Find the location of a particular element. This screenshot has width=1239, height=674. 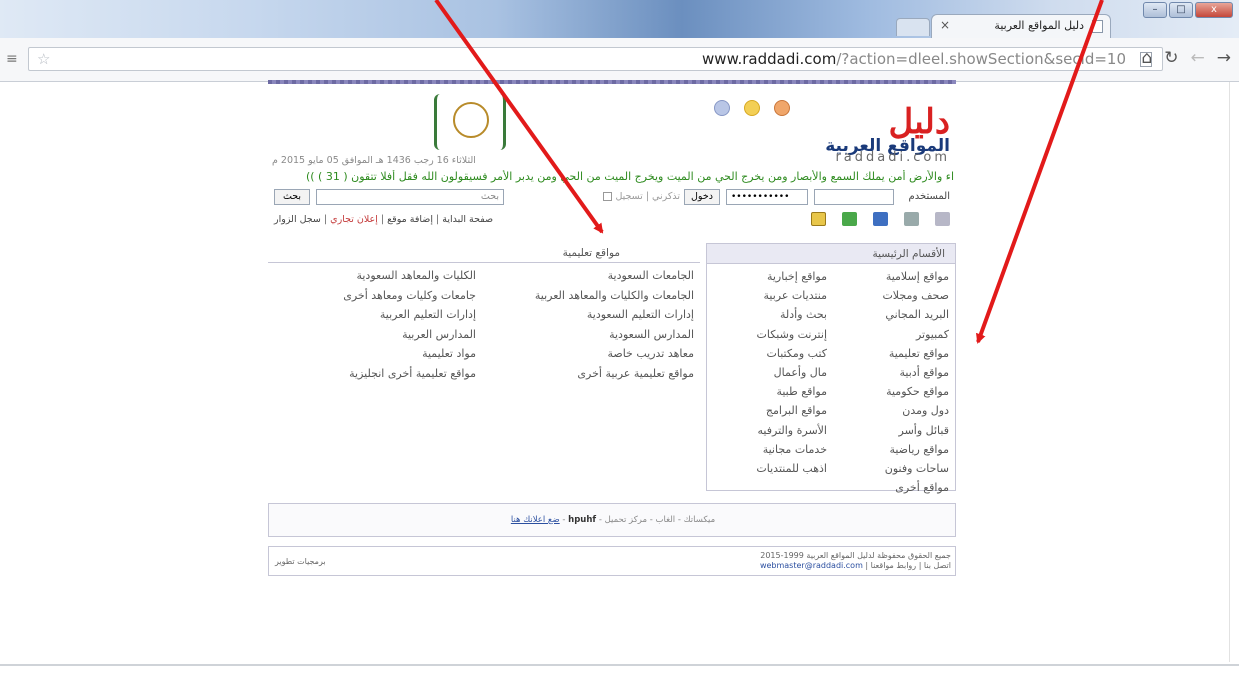

remember-me: تذكرني | تسجيل is located at coordinates (640, 196).